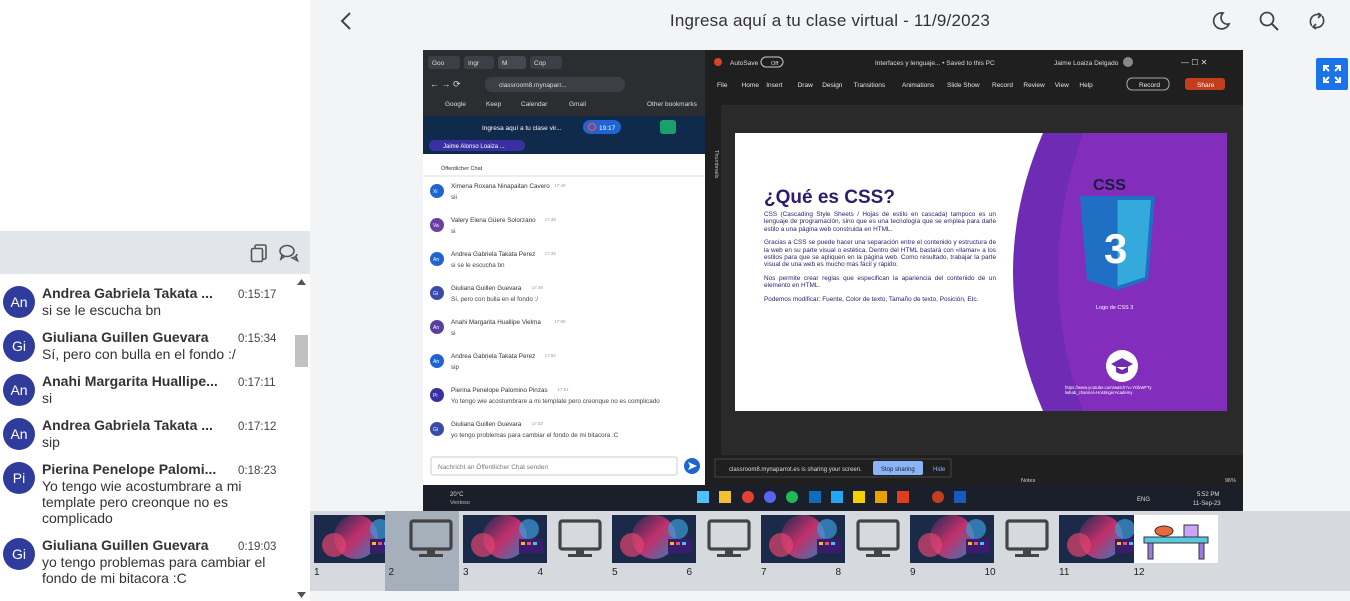 The width and height of the screenshot is (1350, 601). I want to click on window-controls-icon: — ☐ ✕, so click(1194, 62).